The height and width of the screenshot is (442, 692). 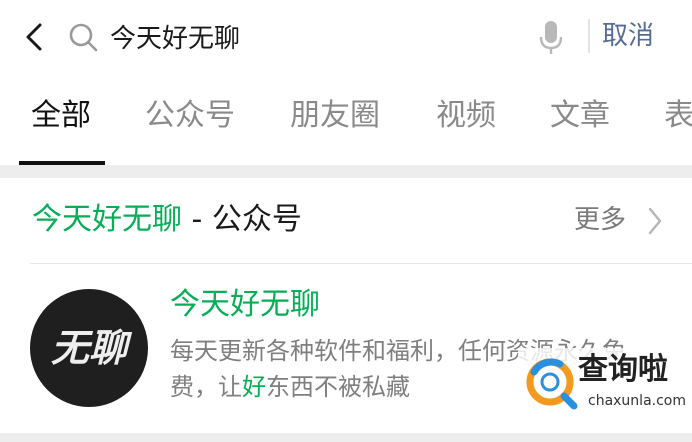 What do you see at coordinates (310, 36) in the screenshot?
I see `search-input` at bounding box center [310, 36].